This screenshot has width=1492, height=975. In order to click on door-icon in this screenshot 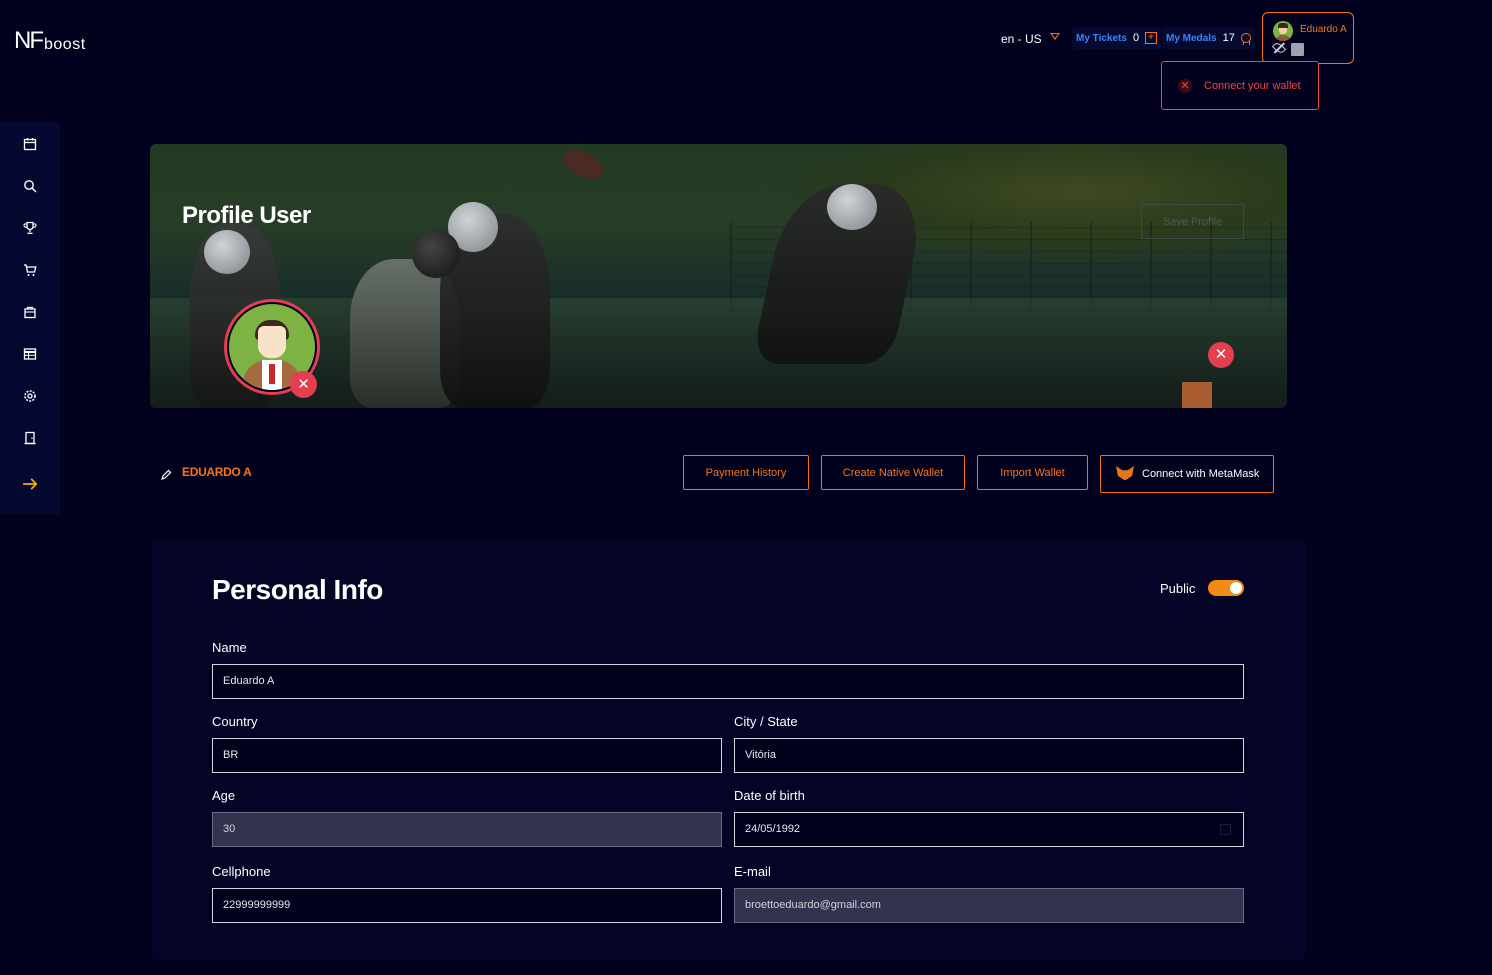, I will do `click(30, 438)`.